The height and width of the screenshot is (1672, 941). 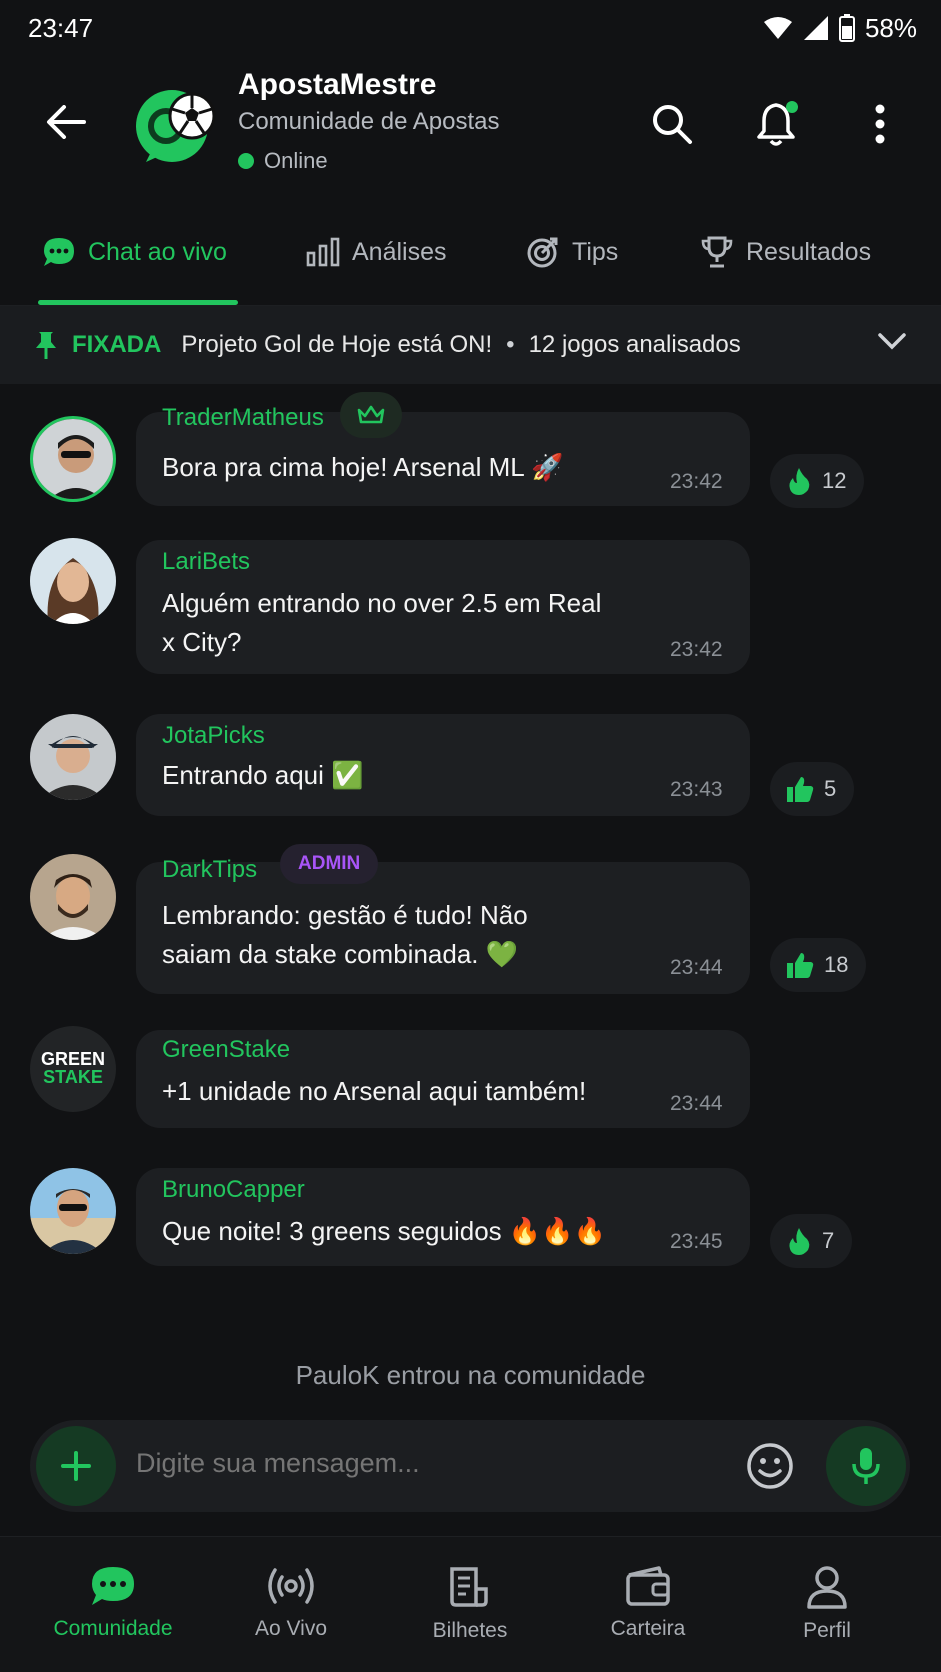 What do you see at coordinates (296, 160) in the screenshot?
I see `online-label: Online` at bounding box center [296, 160].